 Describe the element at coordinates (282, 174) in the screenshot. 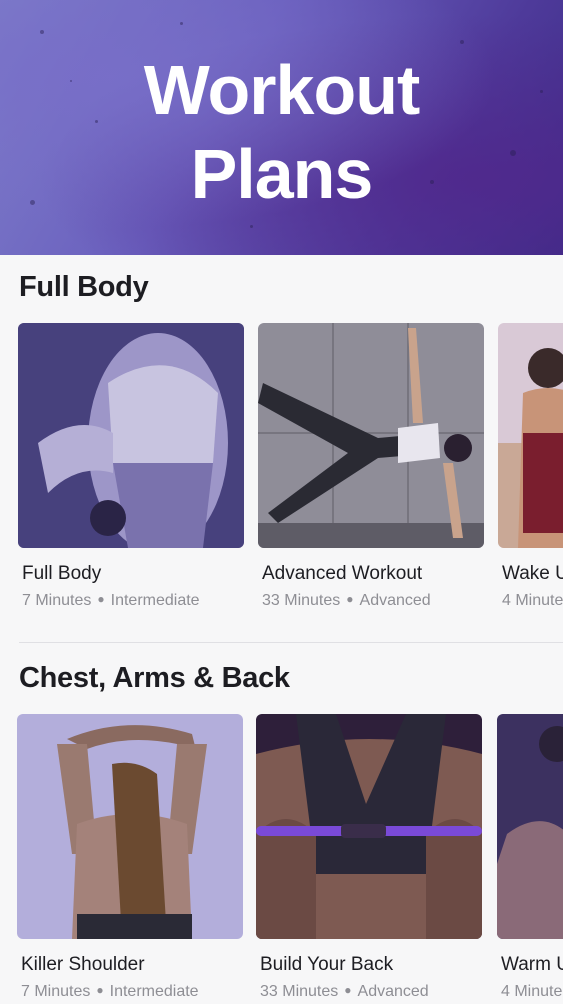

I see `page-title-line2: Plans` at that location.